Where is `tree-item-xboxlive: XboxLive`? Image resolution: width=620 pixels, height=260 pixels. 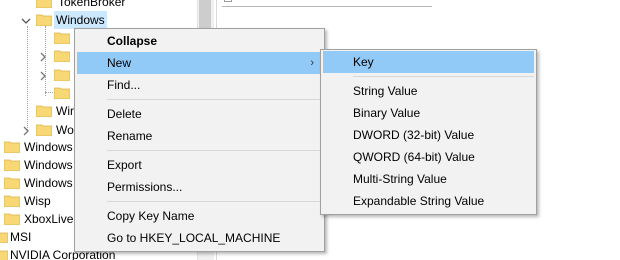
tree-item-xboxlive: XboxLive is located at coordinates (39, 219).